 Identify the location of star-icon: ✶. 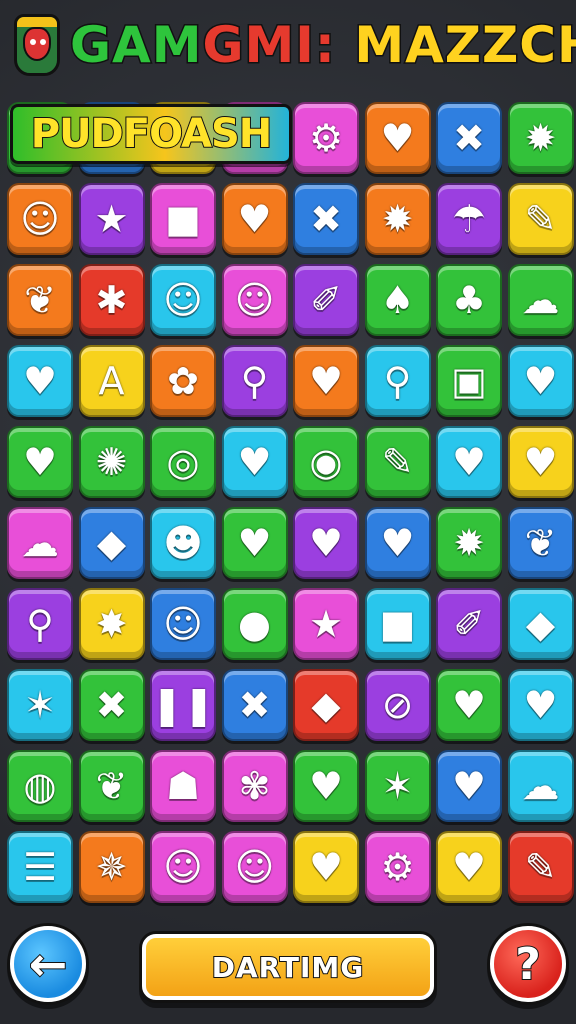
(40, 705).